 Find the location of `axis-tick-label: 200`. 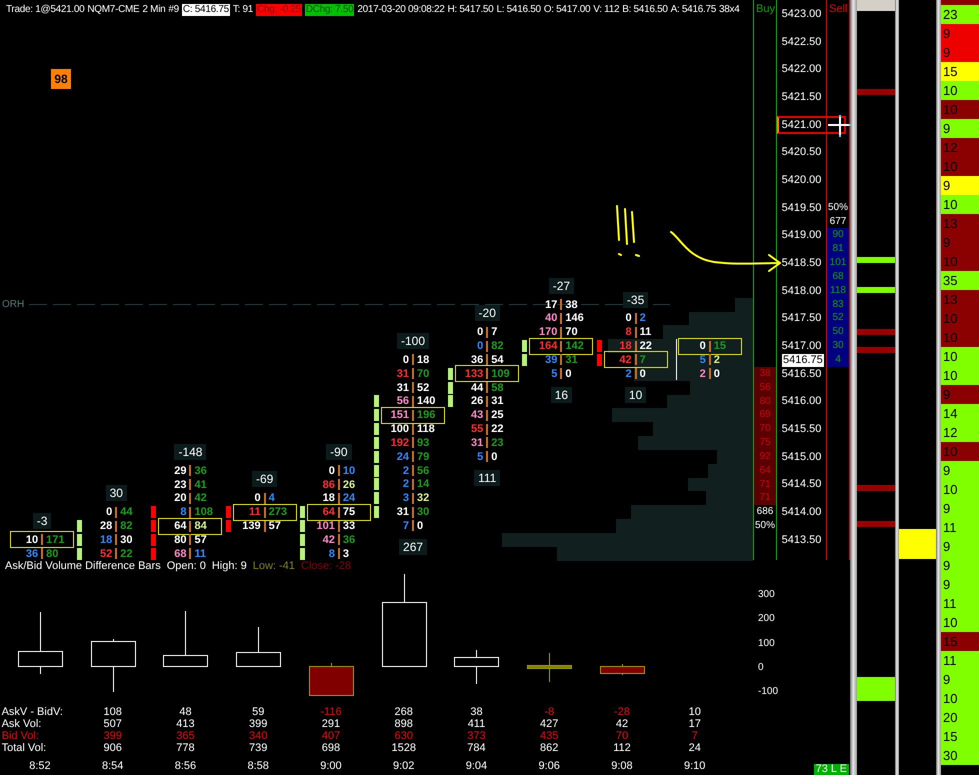

axis-tick-label: 200 is located at coordinates (766, 619).